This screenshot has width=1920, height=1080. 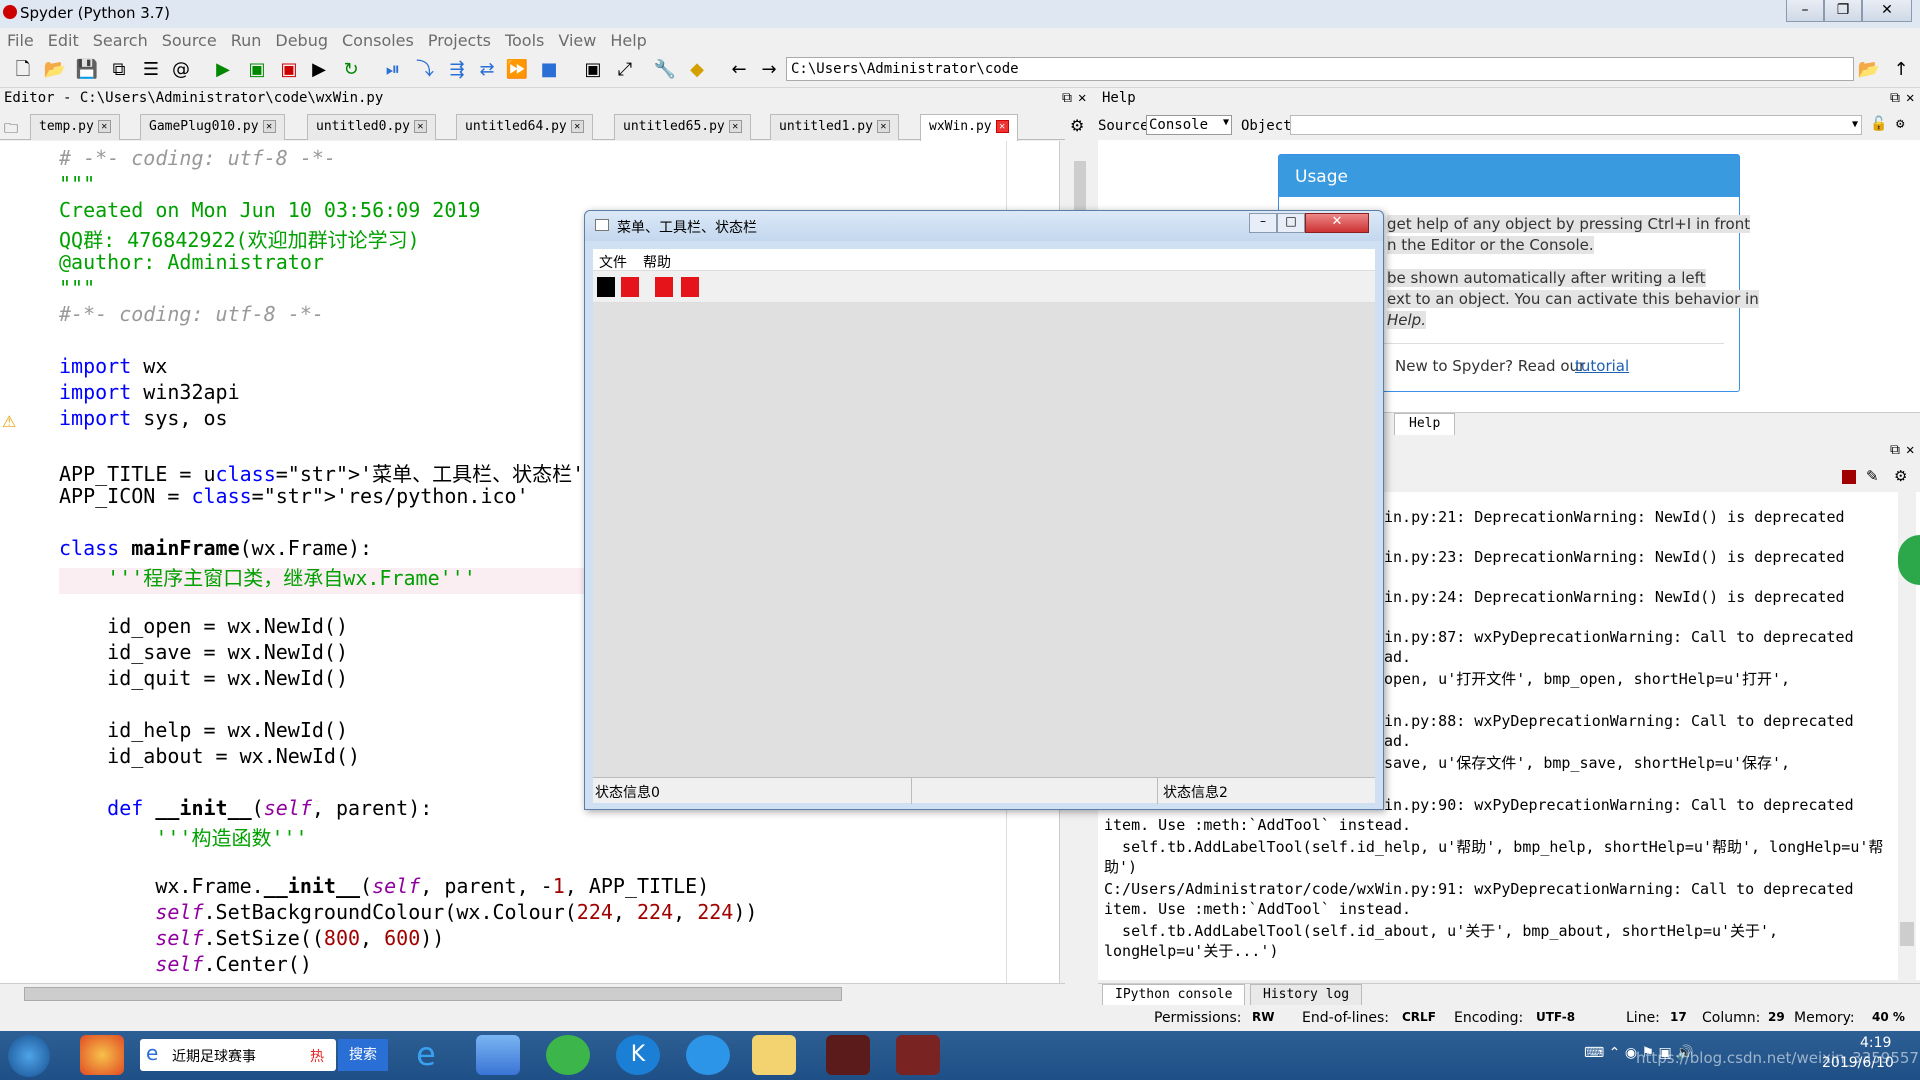 What do you see at coordinates (289, 70) in the screenshot?
I see `run-cell-advance-icon: ▣` at bounding box center [289, 70].